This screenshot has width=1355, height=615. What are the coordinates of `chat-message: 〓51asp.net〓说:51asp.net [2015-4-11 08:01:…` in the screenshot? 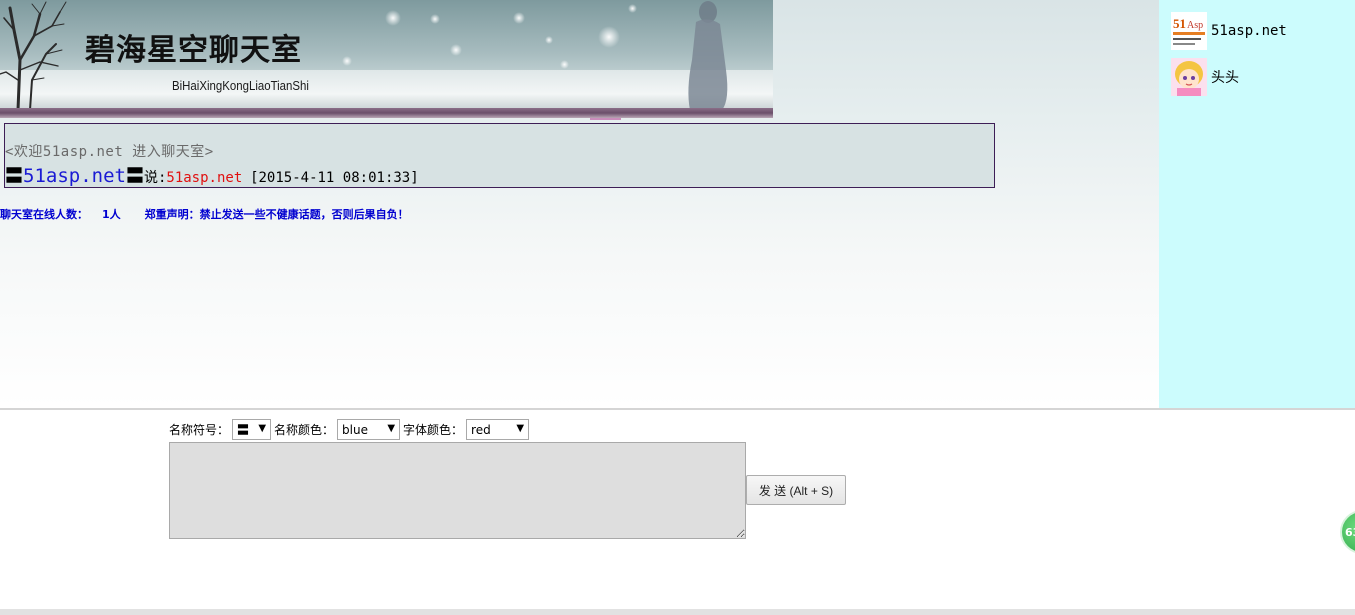 It's located at (212, 175).